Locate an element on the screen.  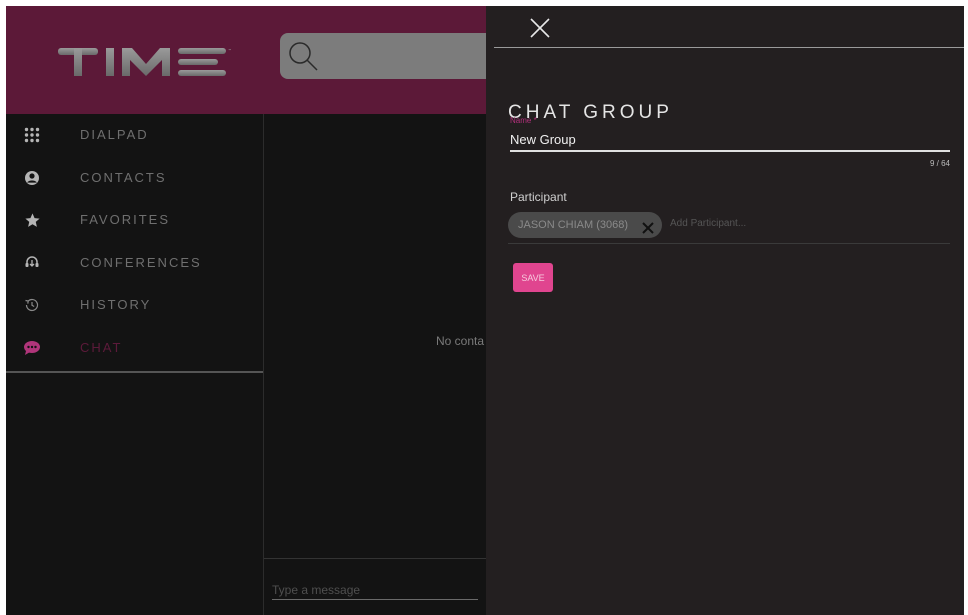
close-button is located at coordinates (540, 28).